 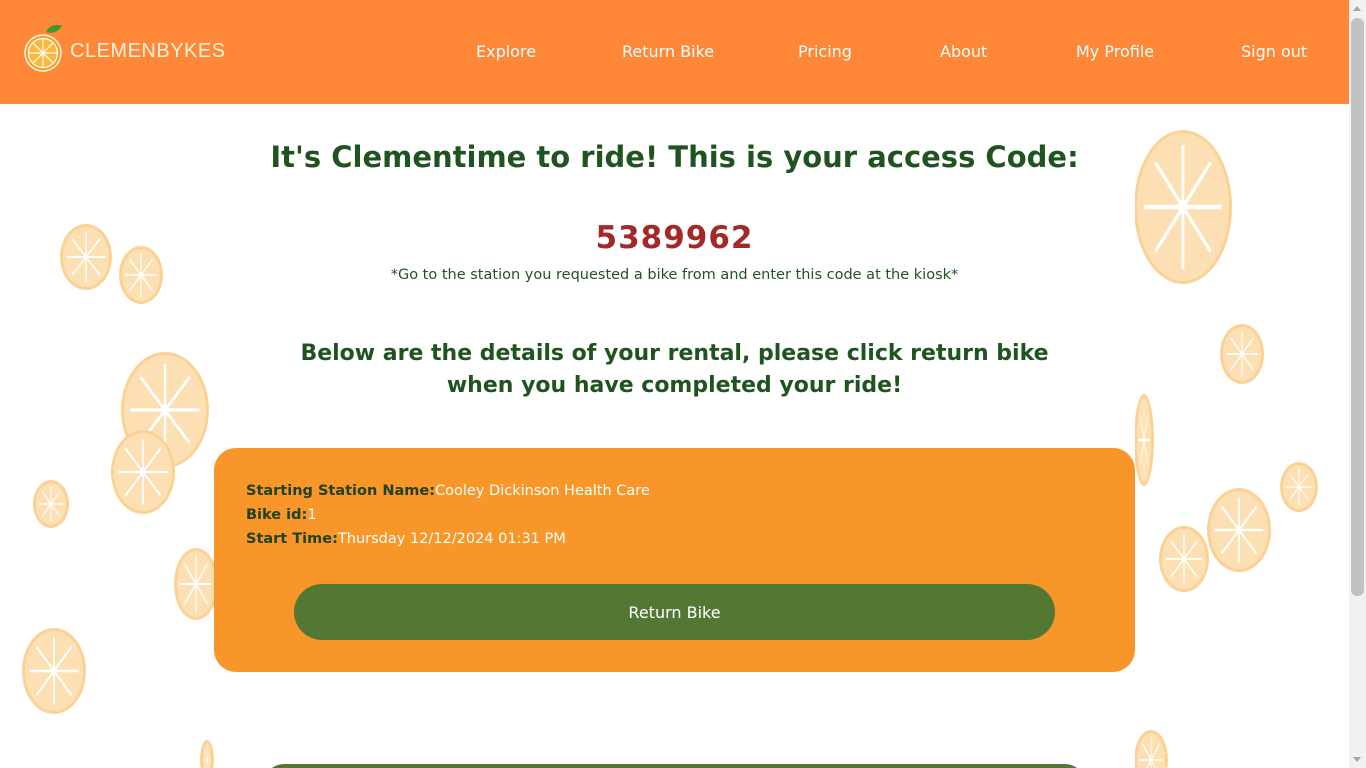 What do you see at coordinates (825, 51) in the screenshot?
I see `nav-pricing: Pricing` at bounding box center [825, 51].